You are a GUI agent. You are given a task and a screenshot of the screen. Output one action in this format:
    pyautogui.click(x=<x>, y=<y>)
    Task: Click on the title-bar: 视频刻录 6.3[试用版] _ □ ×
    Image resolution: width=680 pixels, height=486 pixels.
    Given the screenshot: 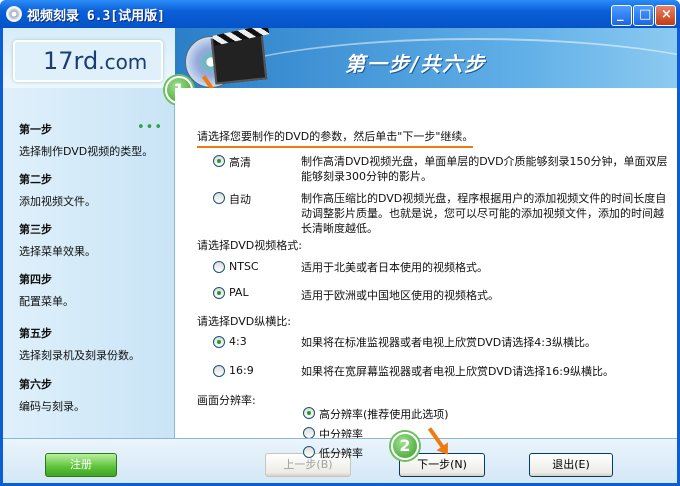 What is the action you would take?
    pyautogui.click(x=340, y=14)
    